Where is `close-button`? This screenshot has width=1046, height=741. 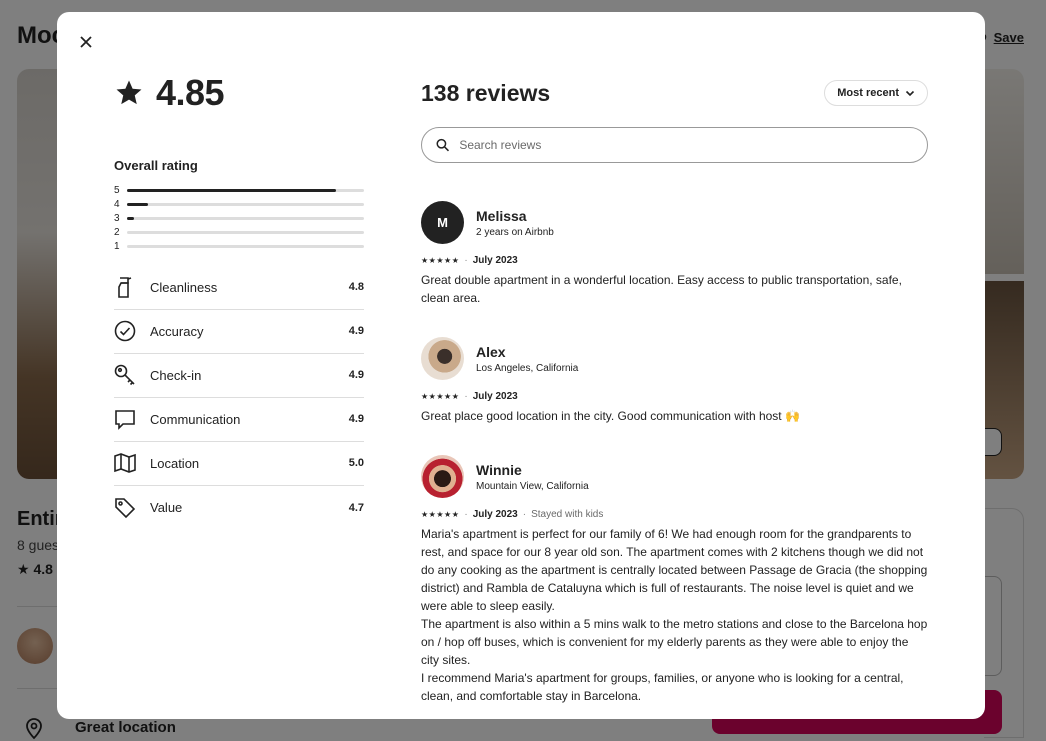 close-button is located at coordinates (86, 42).